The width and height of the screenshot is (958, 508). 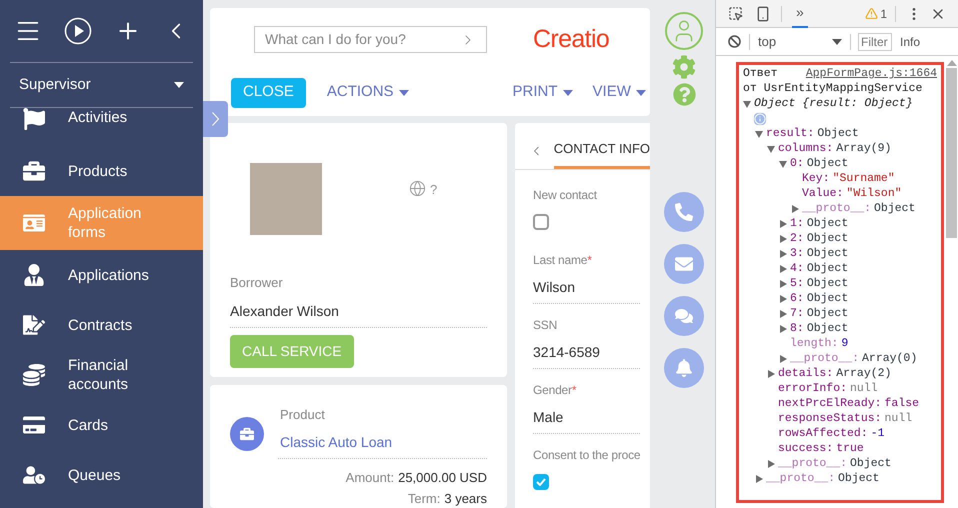 What do you see at coordinates (101, 475) in the screenshot?
I see `sidebar-item: Queues` at bounding box center [101, 475].